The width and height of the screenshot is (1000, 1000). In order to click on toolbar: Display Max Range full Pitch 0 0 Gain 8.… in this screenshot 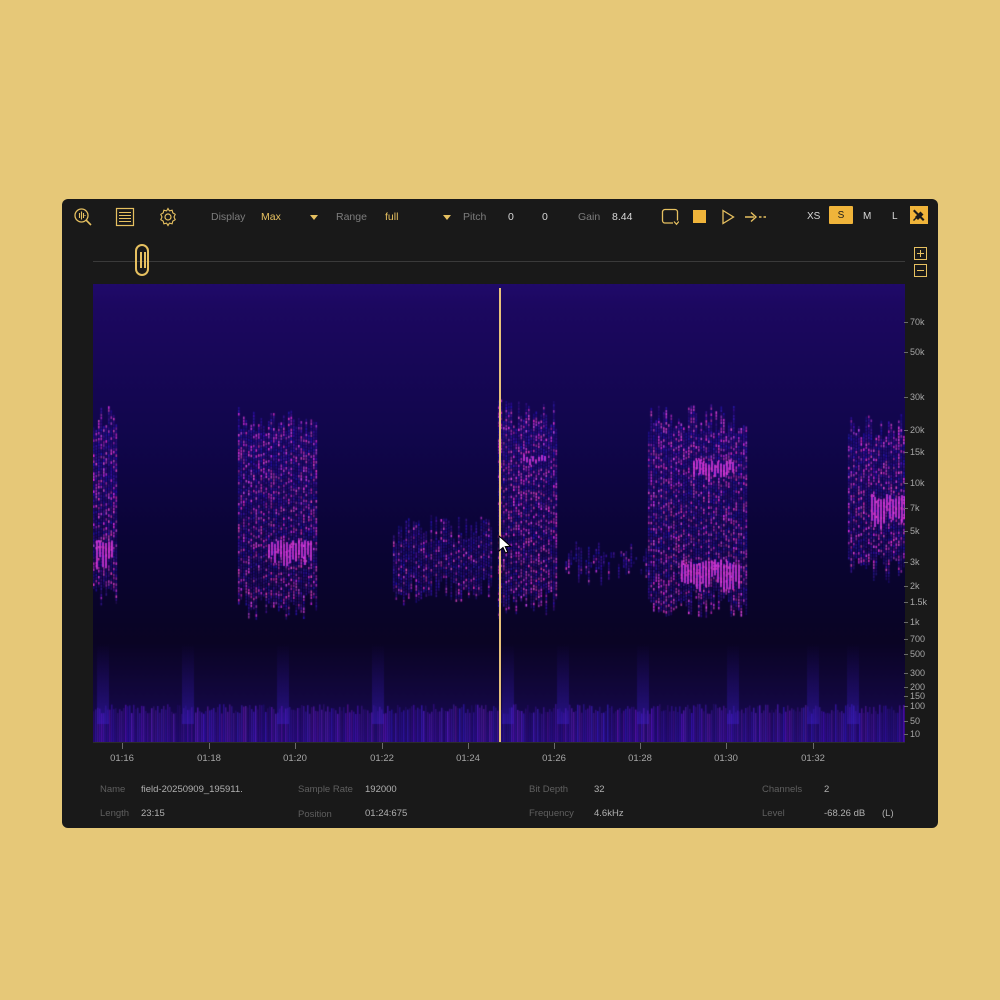, I will do `click(500, 217)`.